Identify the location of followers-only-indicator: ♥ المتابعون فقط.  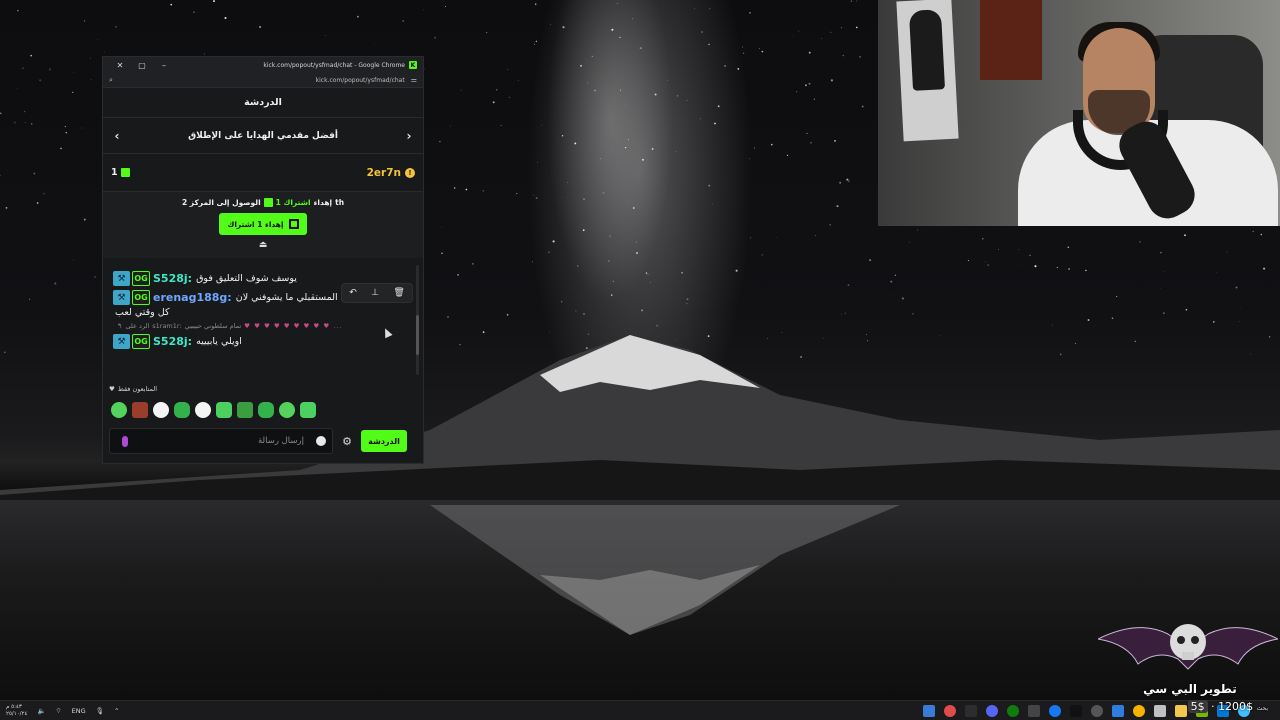
(133, 389).